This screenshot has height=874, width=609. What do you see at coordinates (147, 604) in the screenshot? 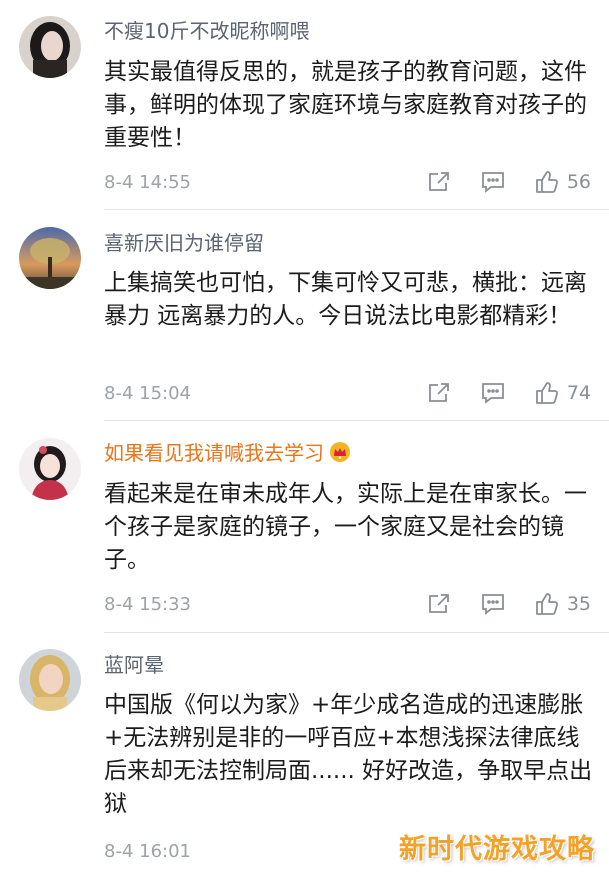
I see `timestamp: 8-4 15:33` at bounding box center [147, 604].